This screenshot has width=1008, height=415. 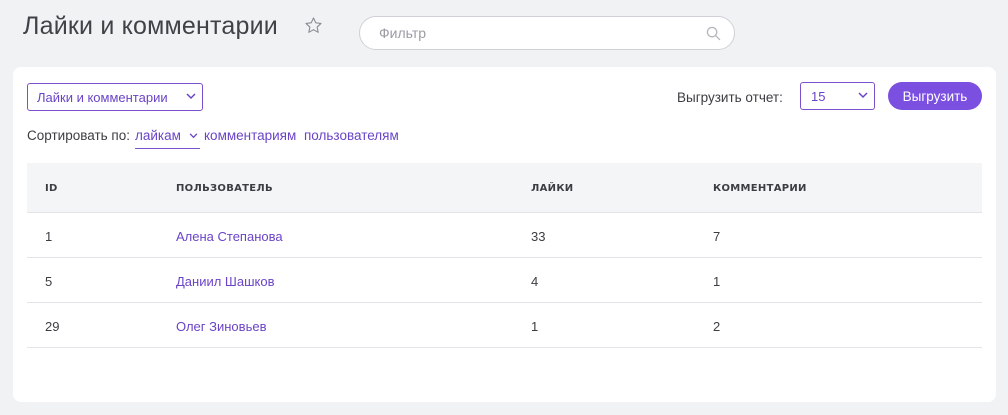 I want to click on cell-likes: 1, so click(x=535, y=326).